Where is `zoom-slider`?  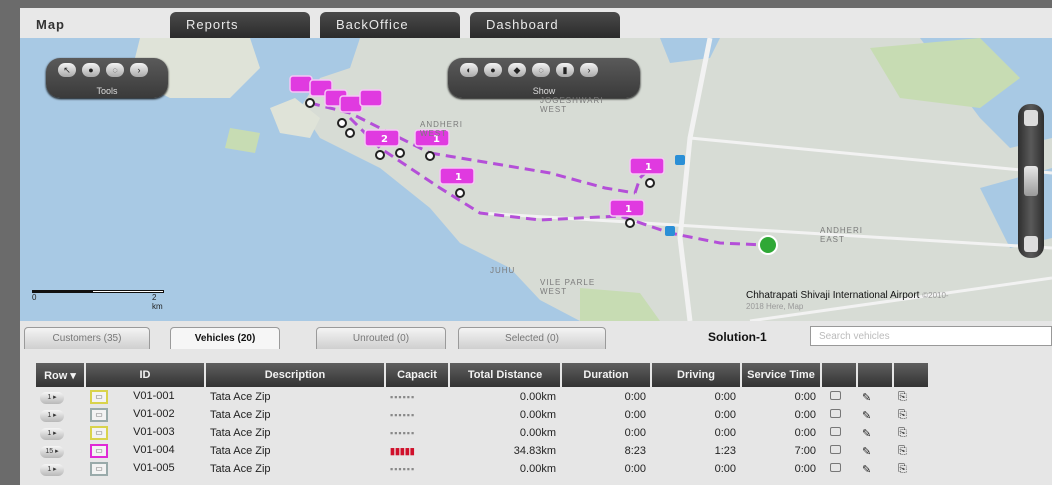 zoom-slider is located at coordinates (1031, 181).